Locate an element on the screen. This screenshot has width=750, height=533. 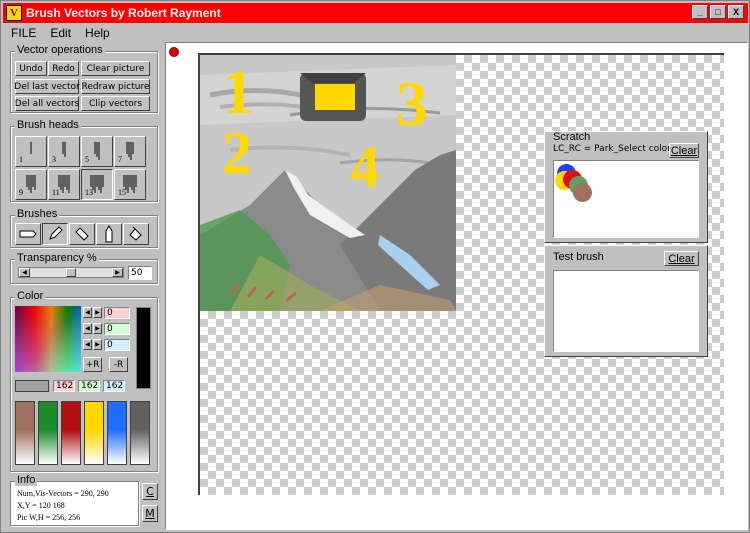
menu-help: Help is located at coordinates (97, 33).